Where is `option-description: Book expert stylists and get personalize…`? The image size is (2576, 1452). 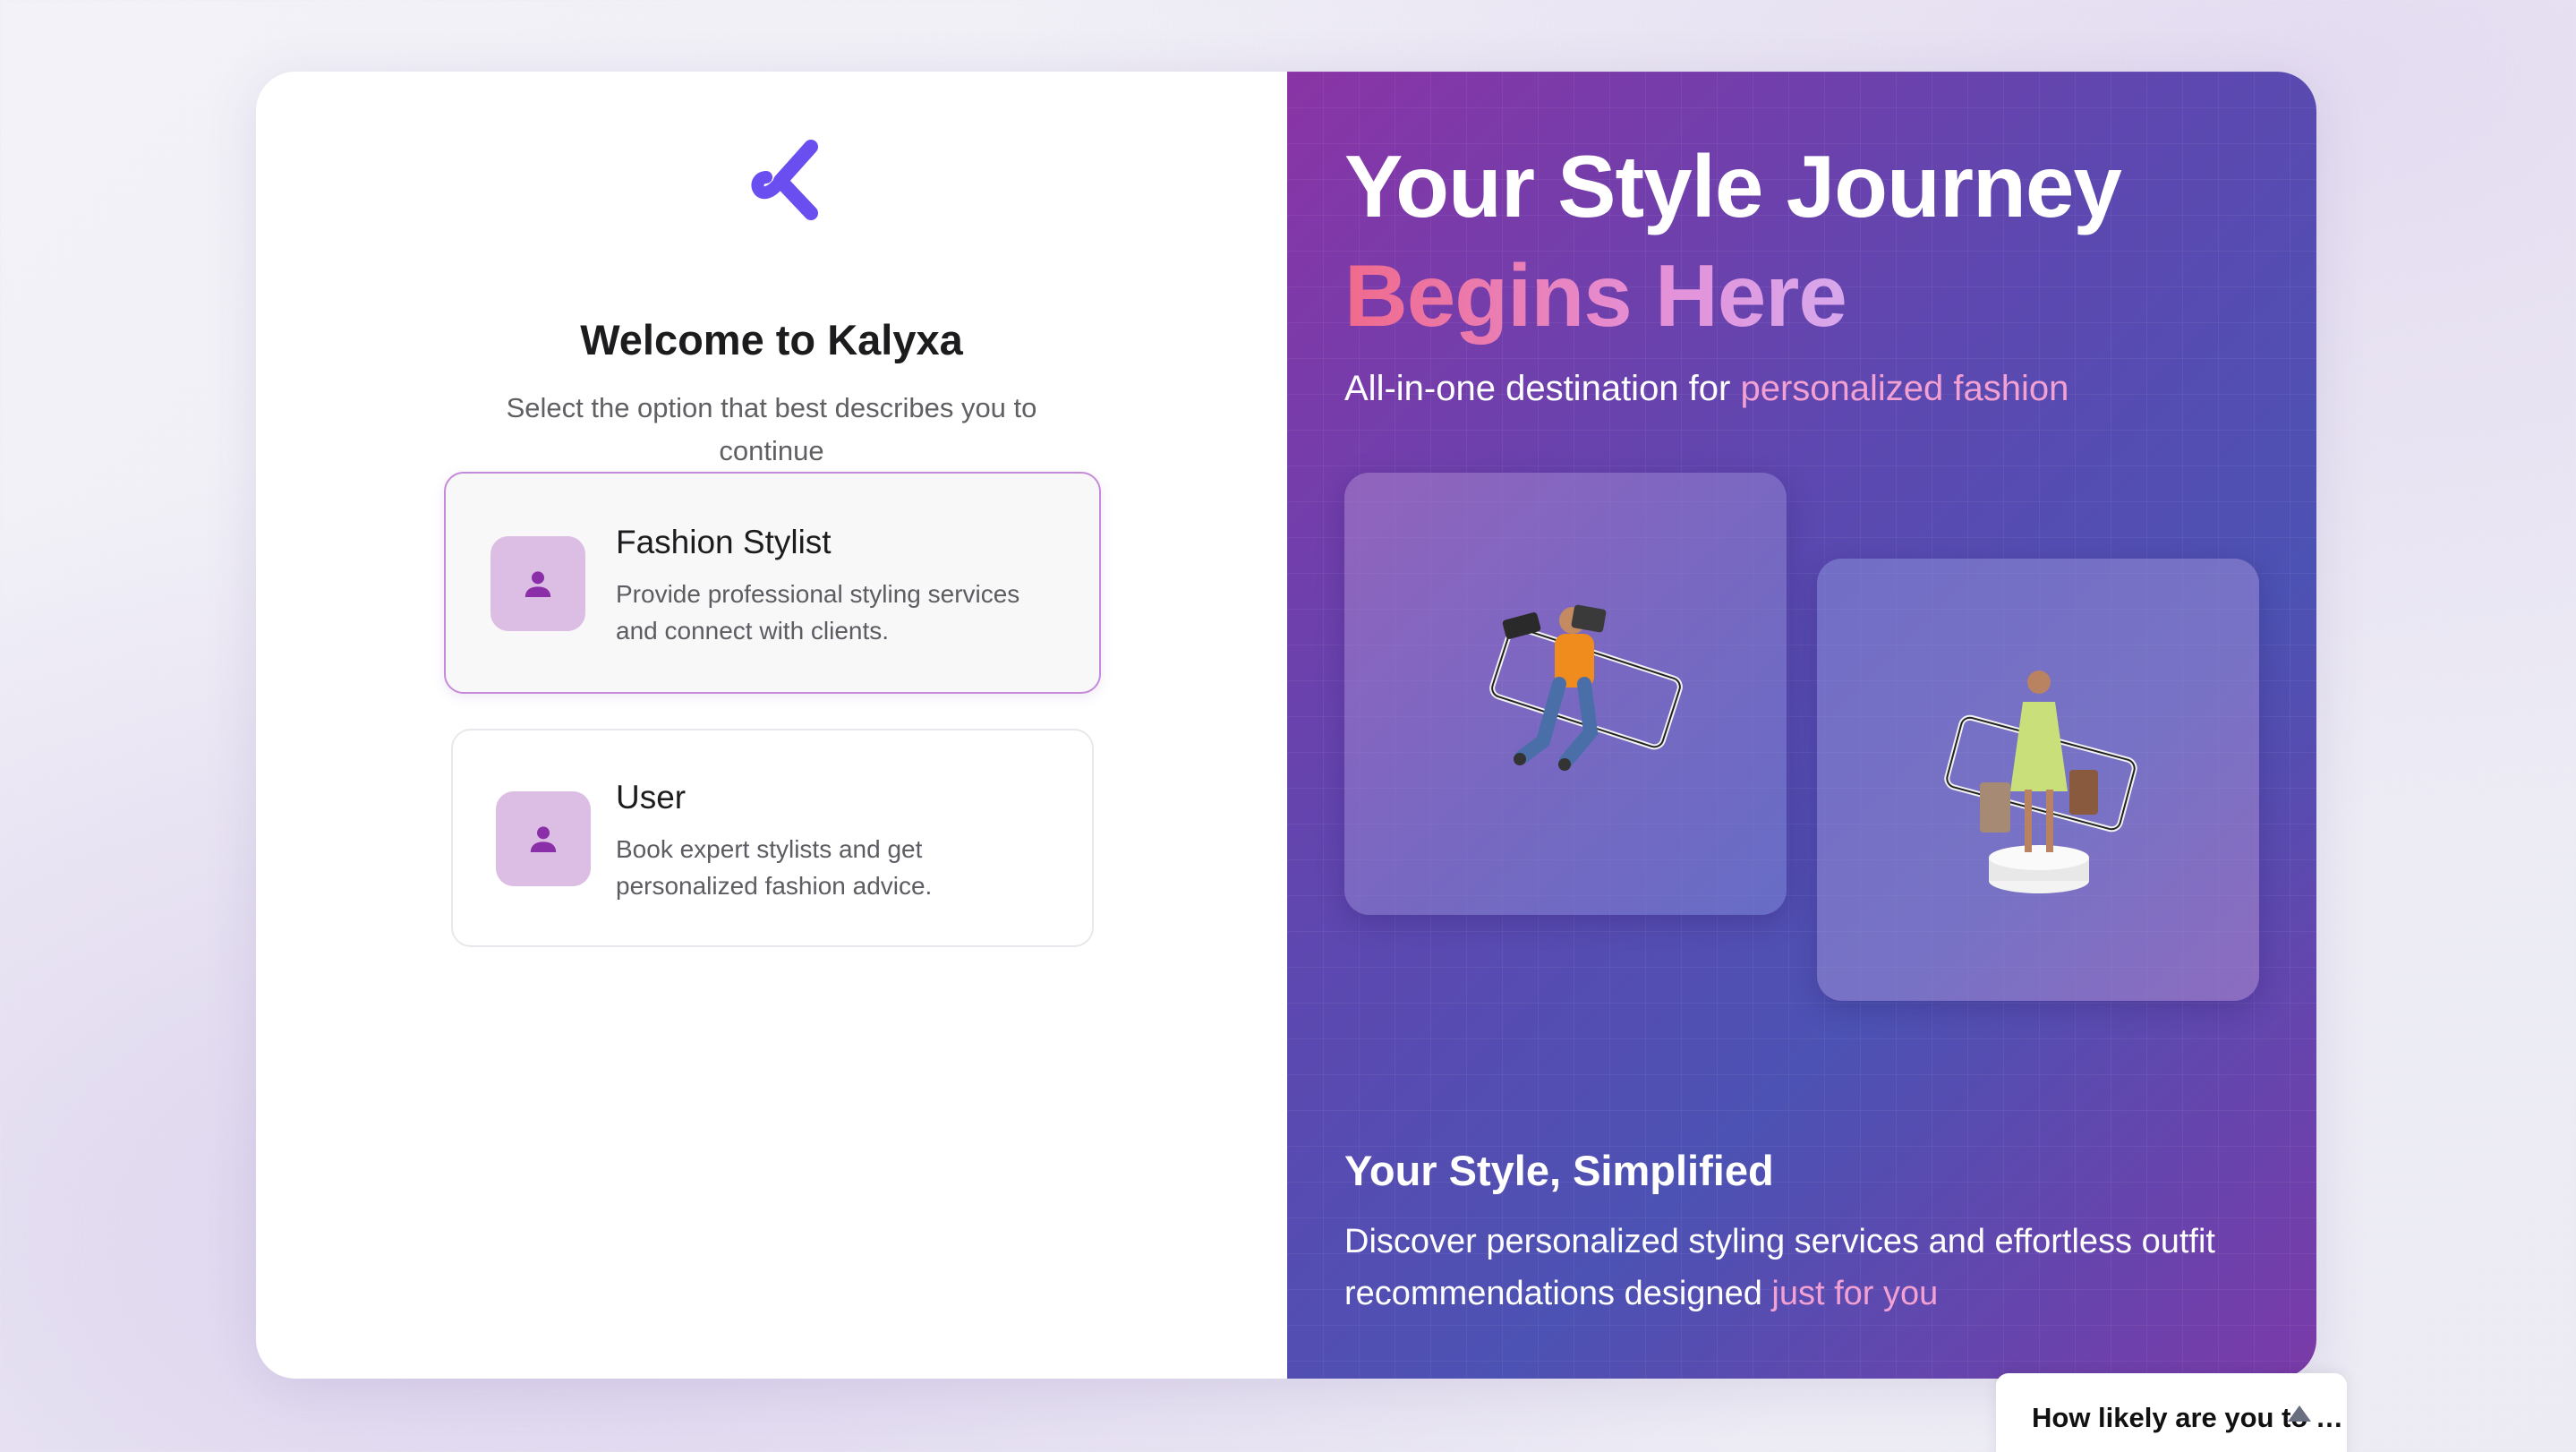
option-description: Book expert stylists and get personalize… is located at coordinates (774, 867).